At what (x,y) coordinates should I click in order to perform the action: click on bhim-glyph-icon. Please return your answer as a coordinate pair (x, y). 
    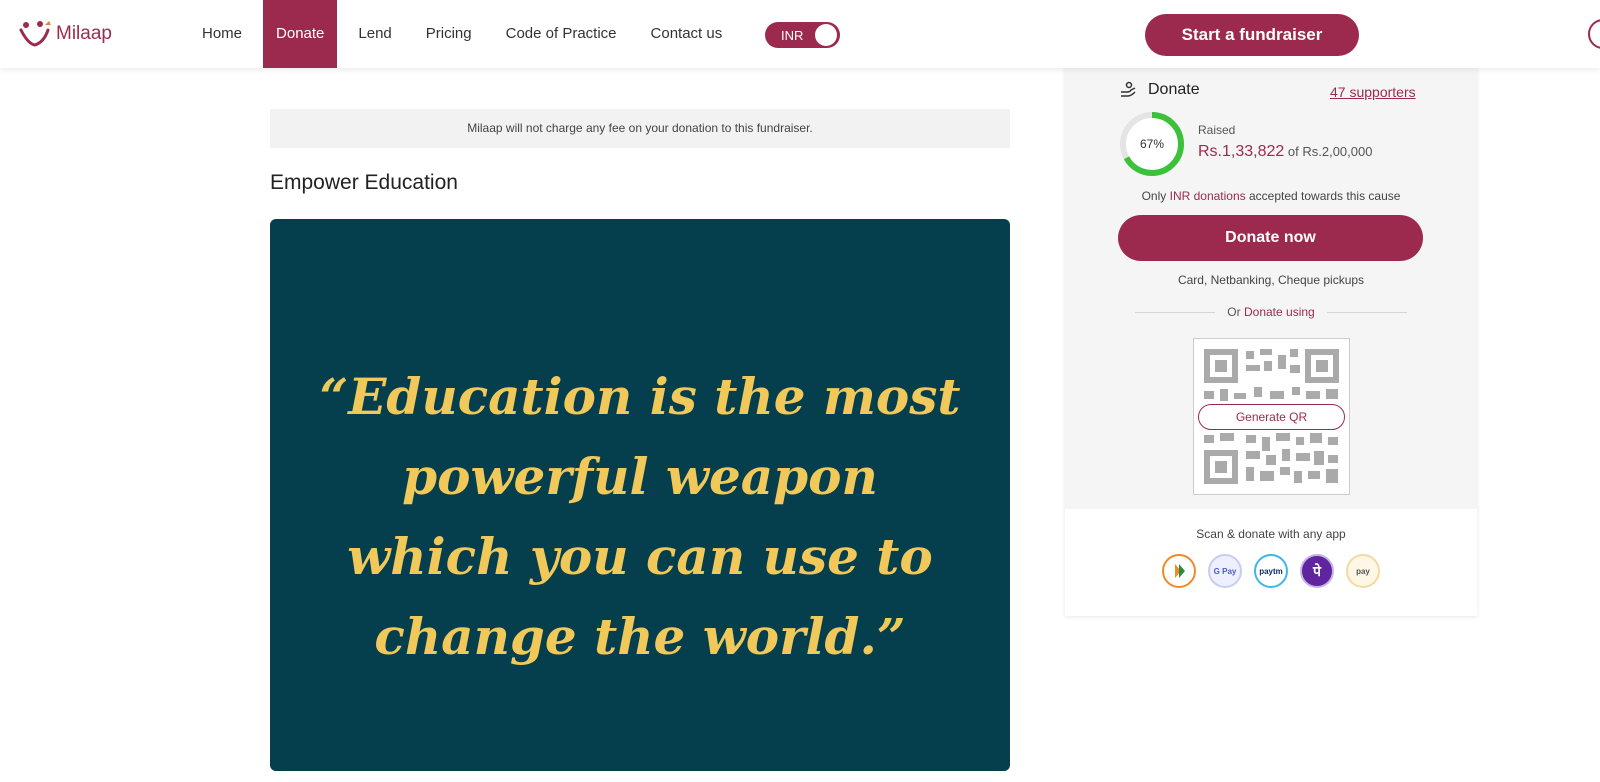
    Looking at the image, I should click on (1180, 571).